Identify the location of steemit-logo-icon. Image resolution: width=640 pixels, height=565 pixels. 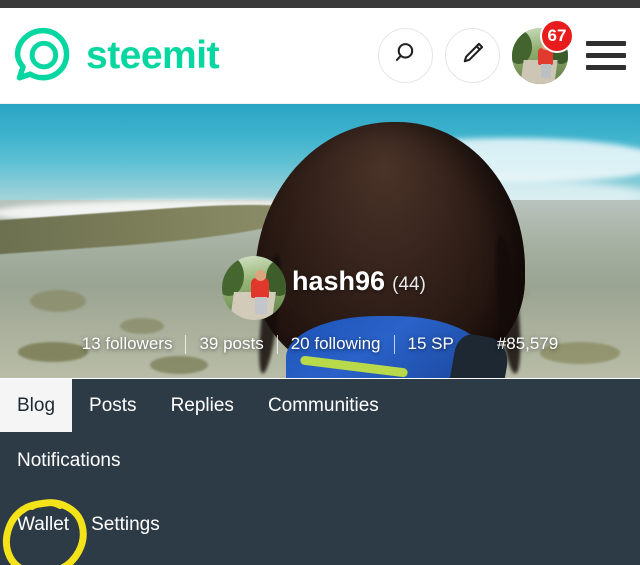
(43, 56).